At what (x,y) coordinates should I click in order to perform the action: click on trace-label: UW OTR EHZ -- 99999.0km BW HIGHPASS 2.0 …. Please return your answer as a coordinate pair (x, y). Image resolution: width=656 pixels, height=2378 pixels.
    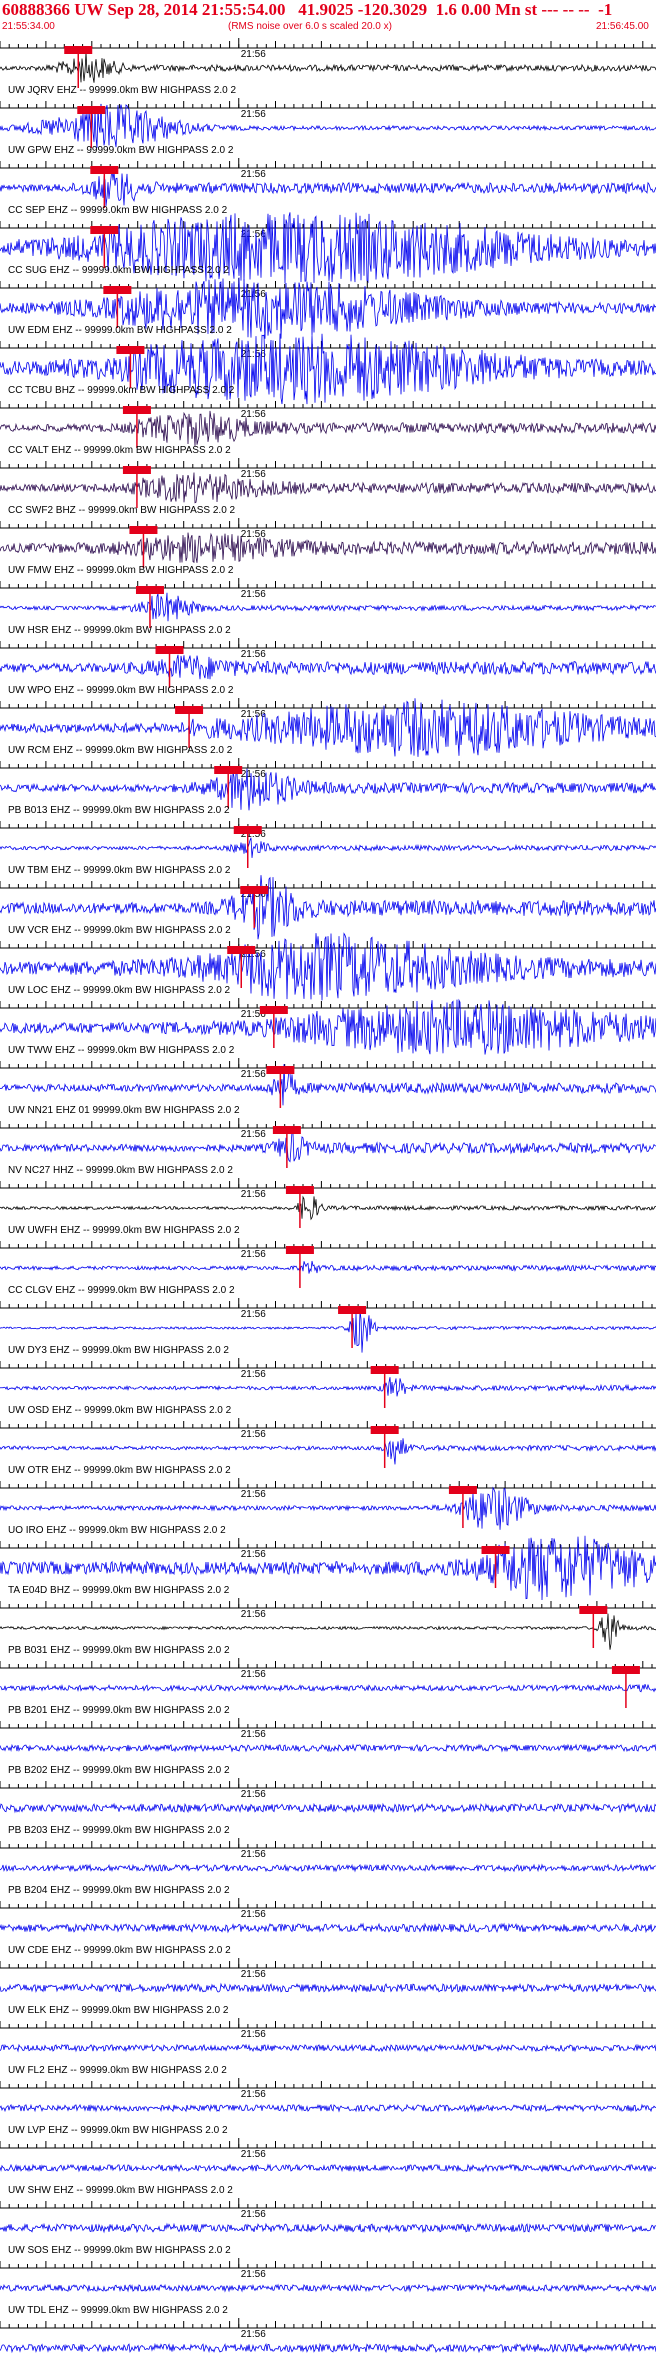
    Looking at the image, I should click on (119, 1470).